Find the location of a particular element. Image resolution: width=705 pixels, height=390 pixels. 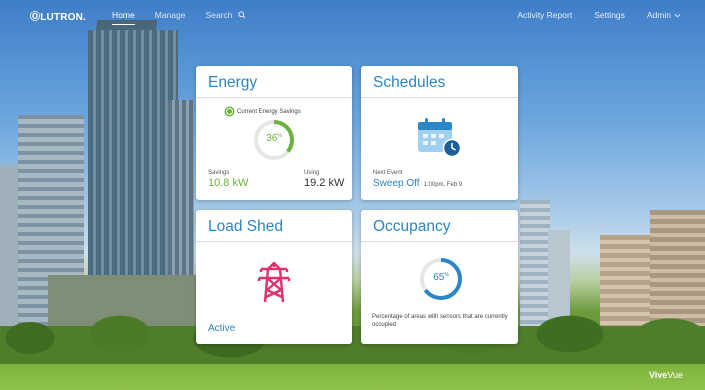

occupancy-card-title: Occupancy is located at coordinates (439, 226).